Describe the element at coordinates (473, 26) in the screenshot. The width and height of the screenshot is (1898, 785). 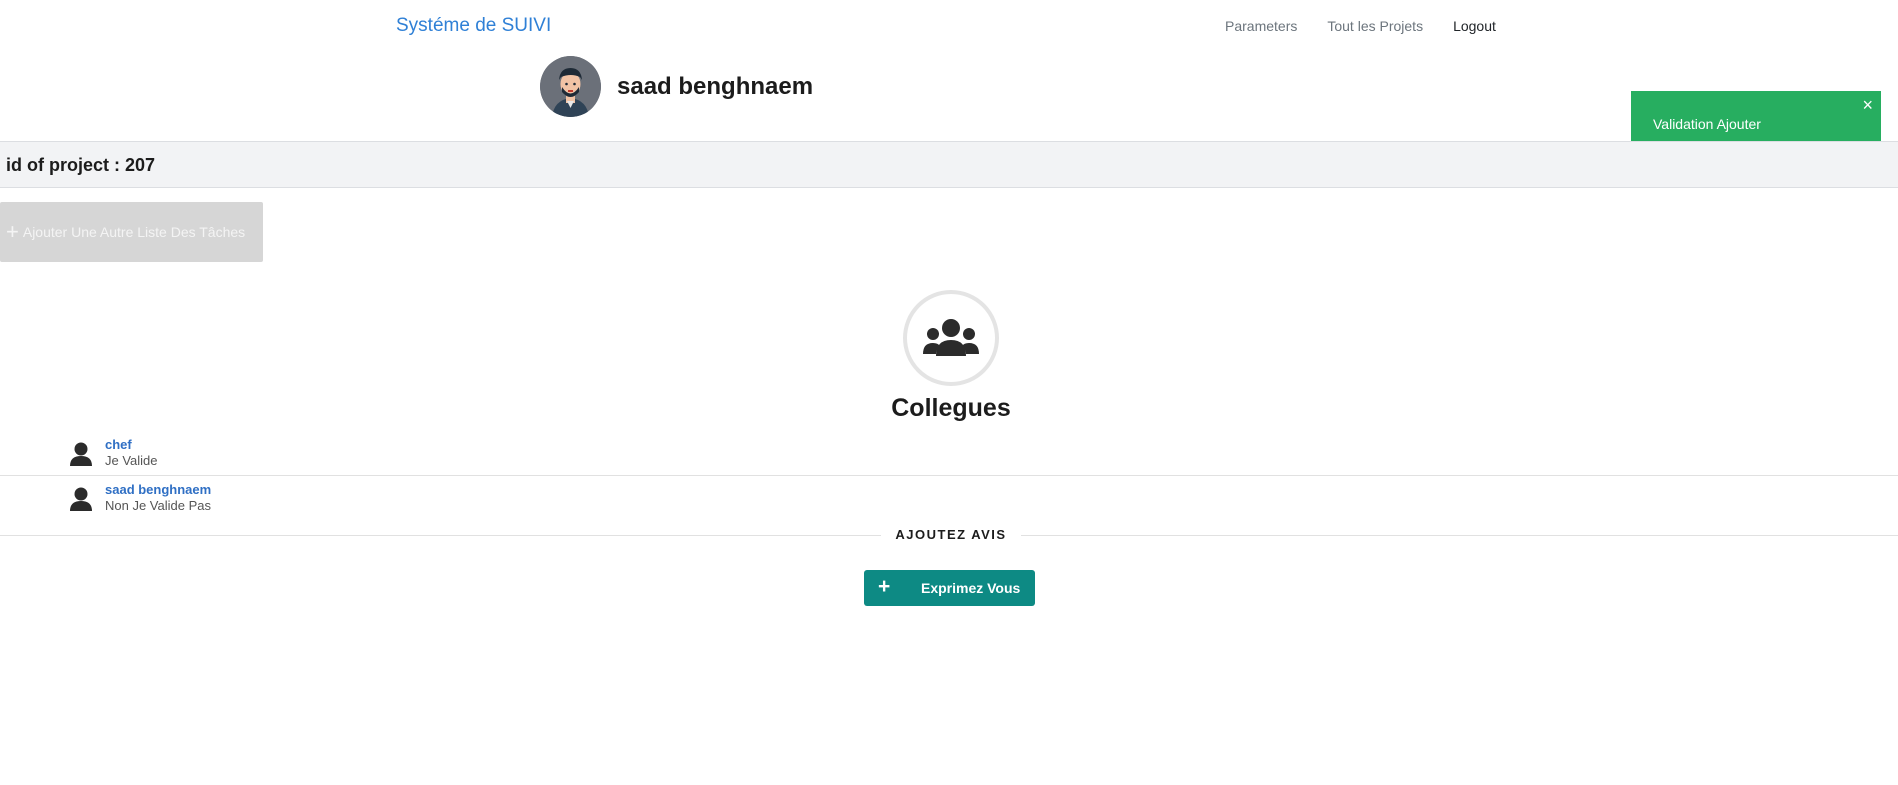
I see `brand-link: Systéme de SUIVI` at that location.